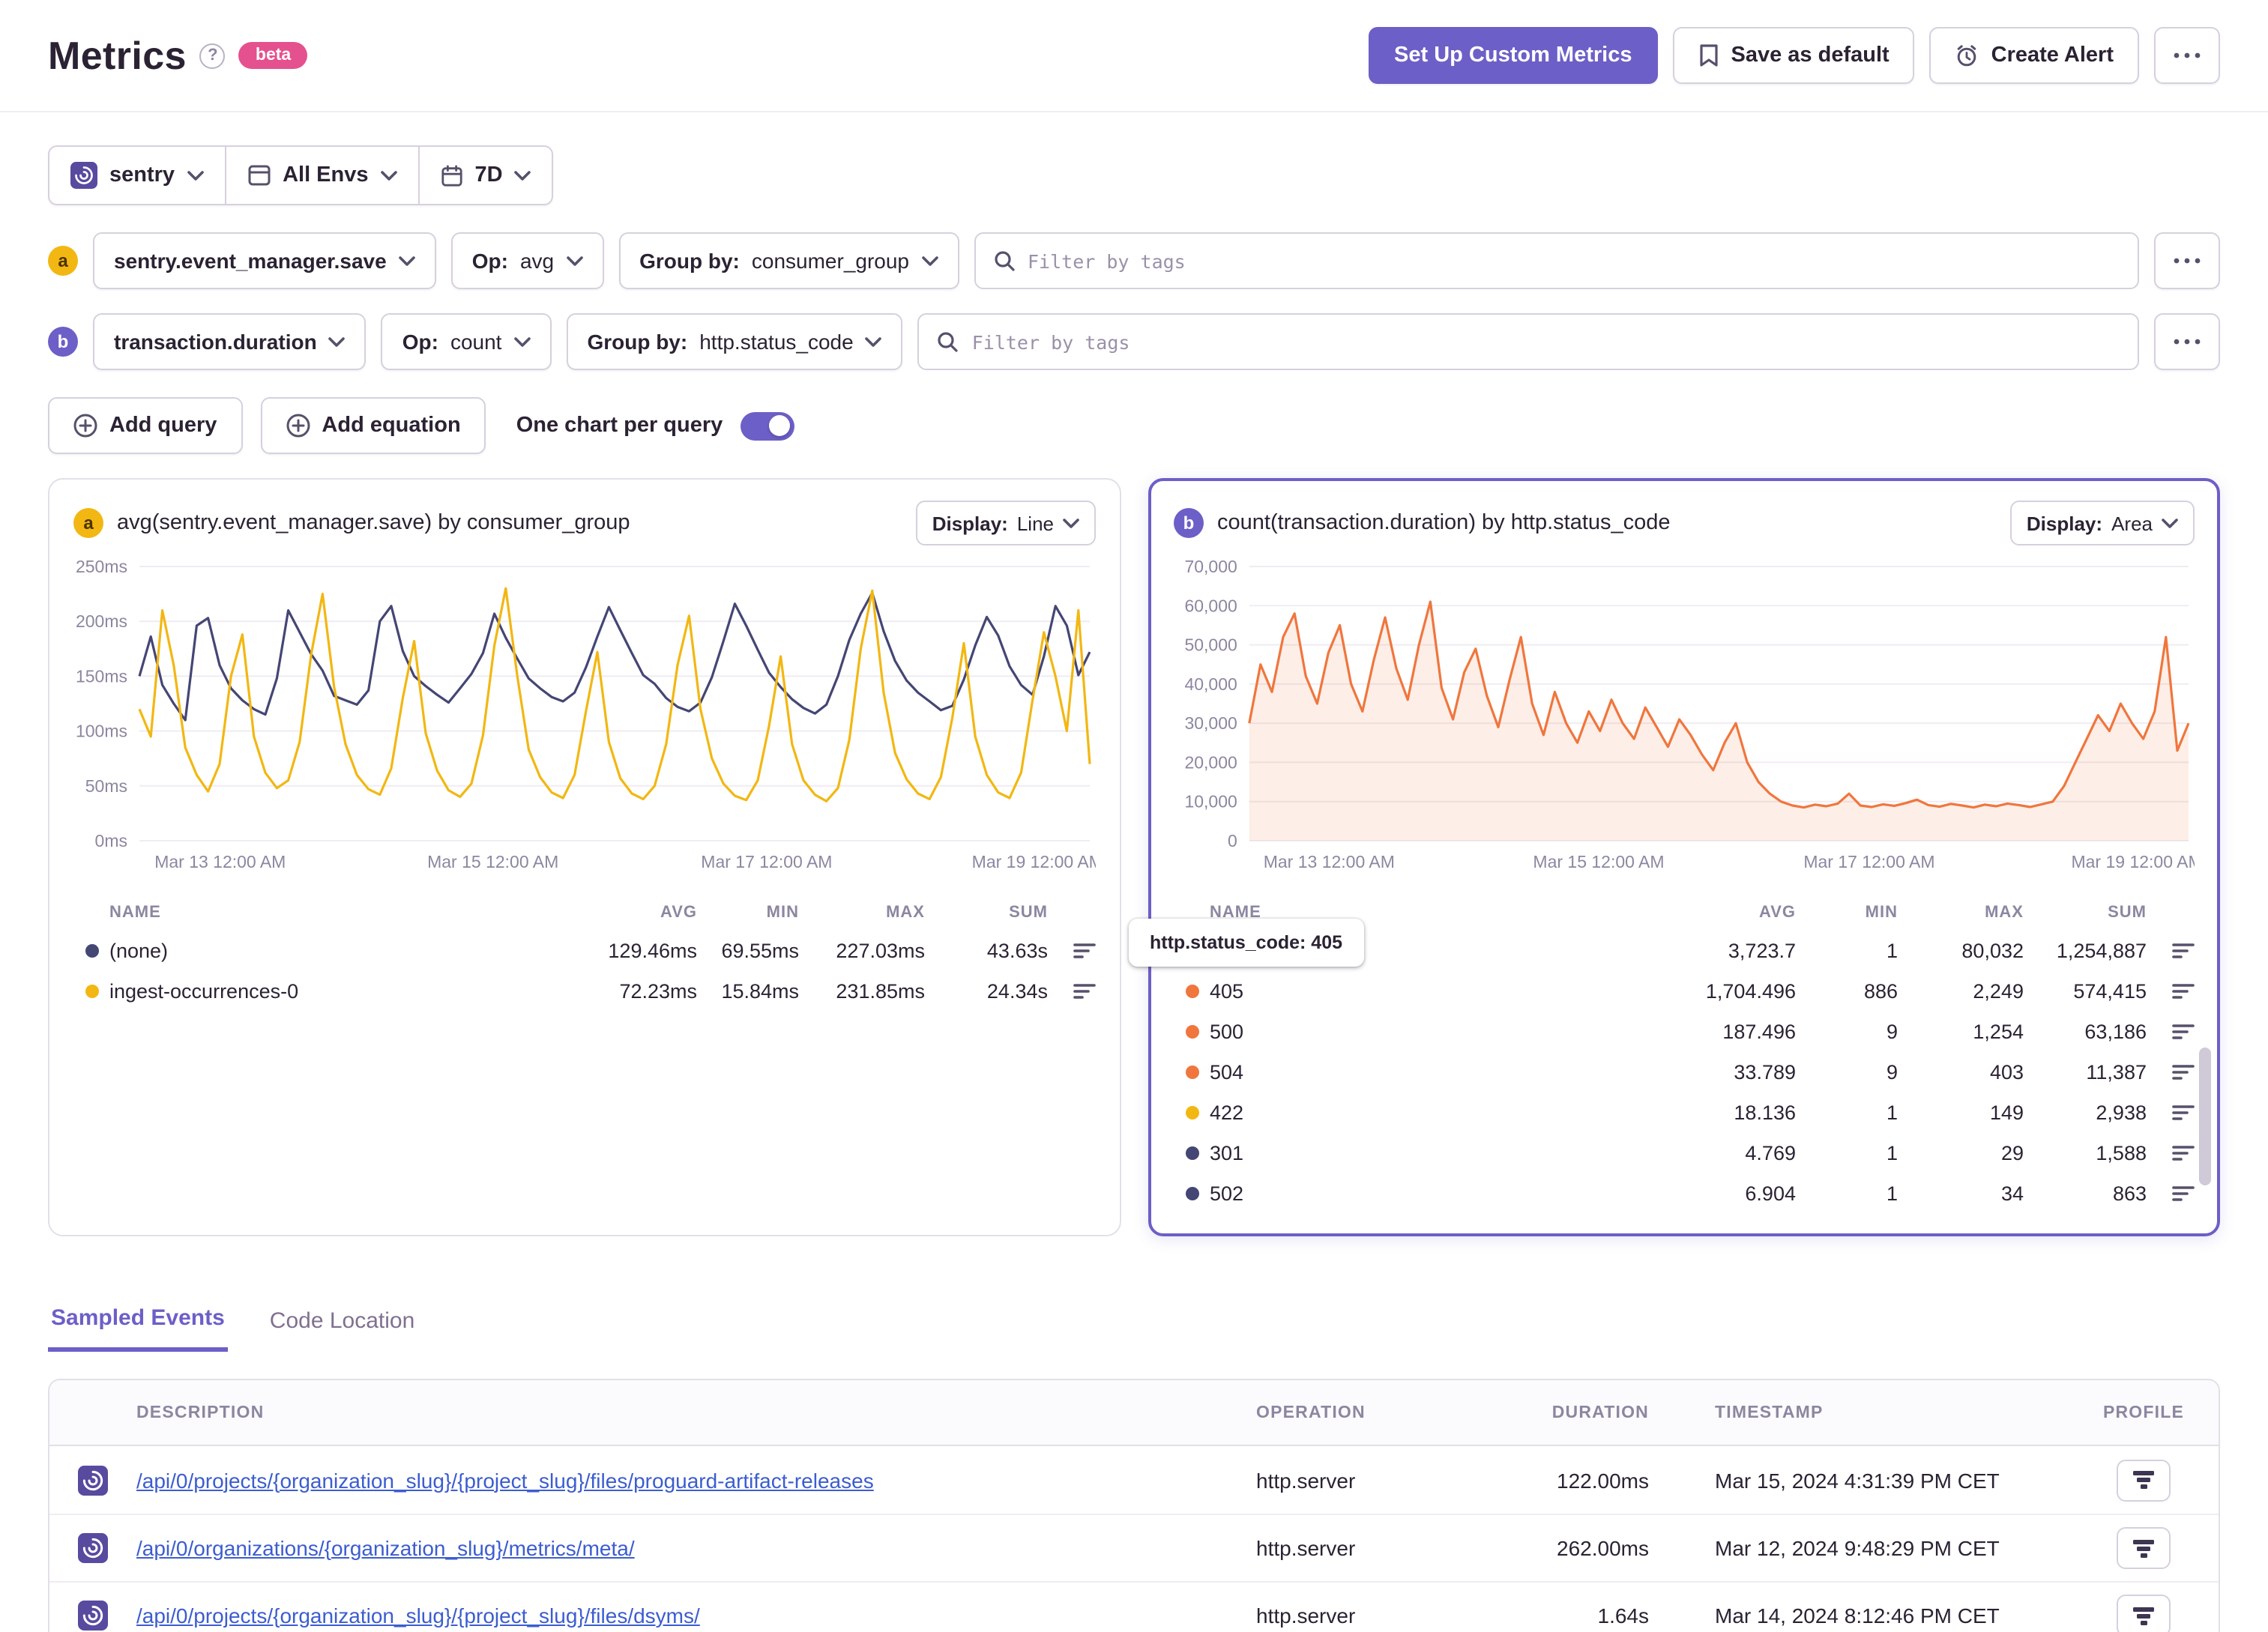  I want to click on metric-select: sentry.event_manager.save, so click(264, 260).